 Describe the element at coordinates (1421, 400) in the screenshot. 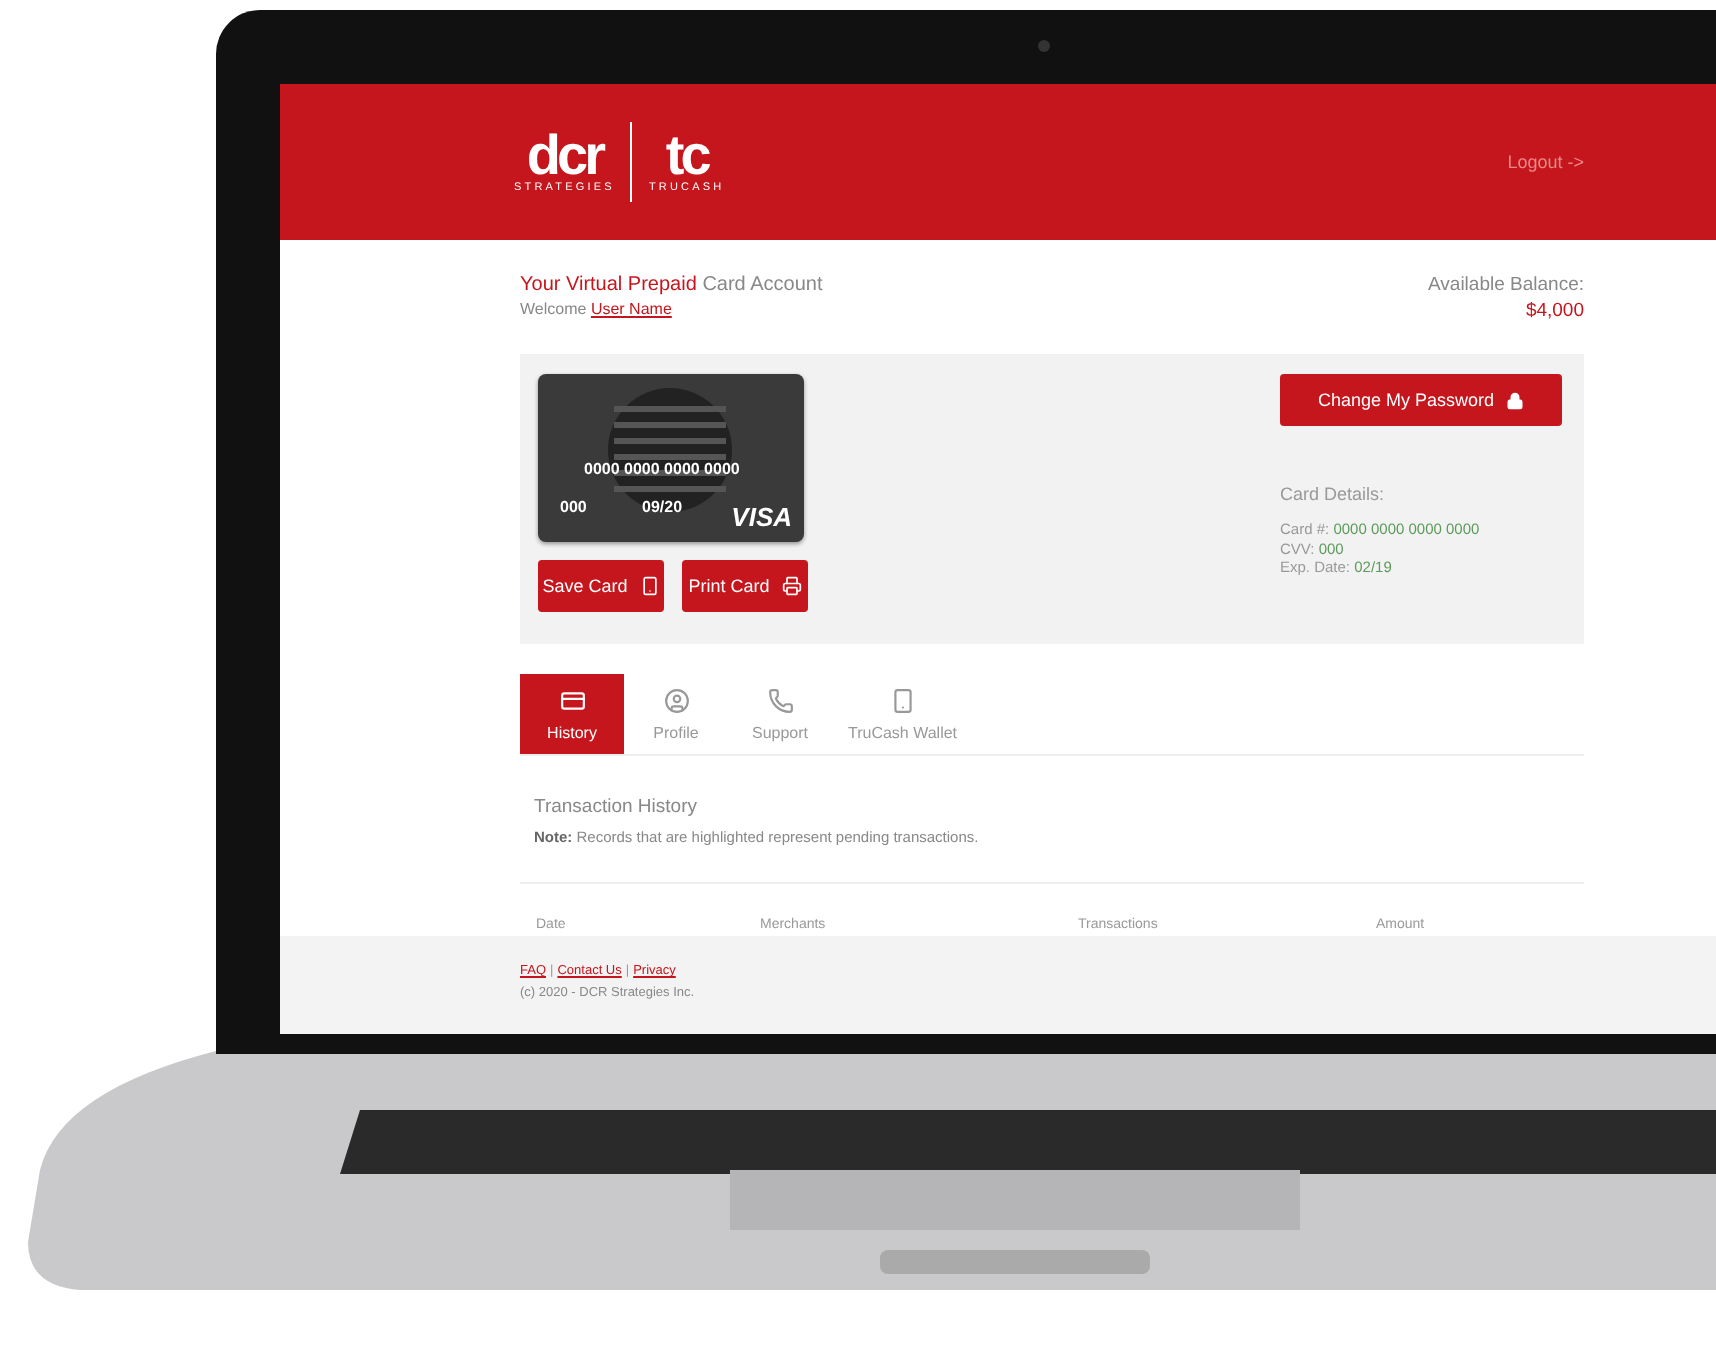

I see `change-password-button: Change My Password` at that location.